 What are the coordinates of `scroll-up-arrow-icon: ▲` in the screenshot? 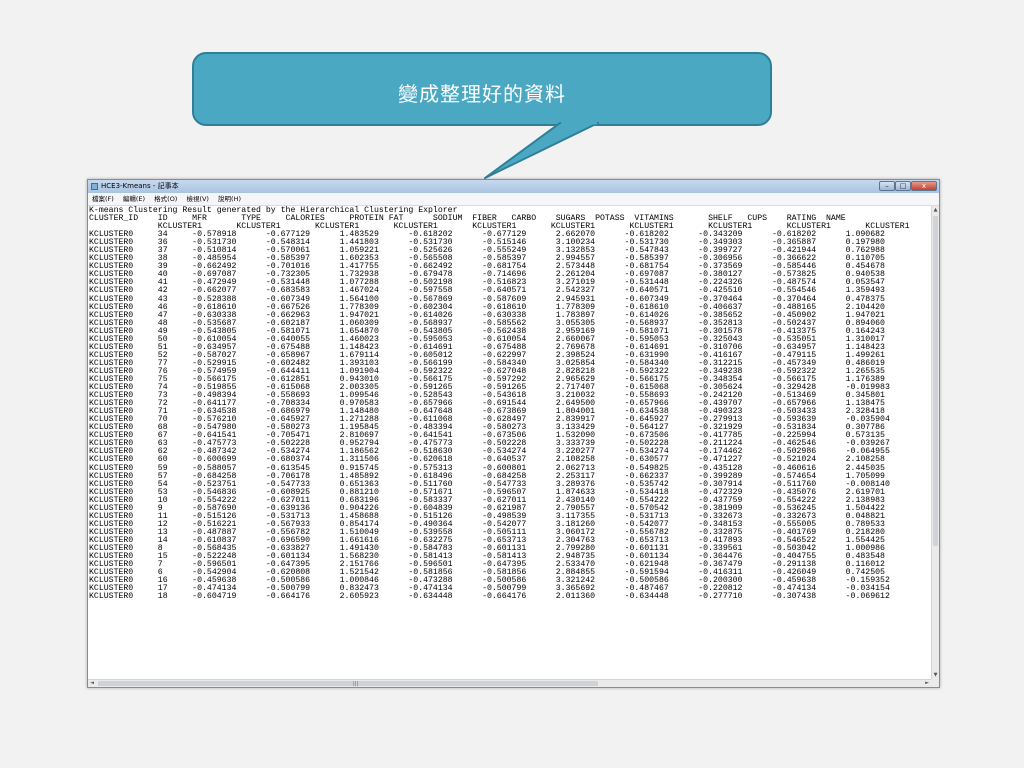 It's located at (935, 210).